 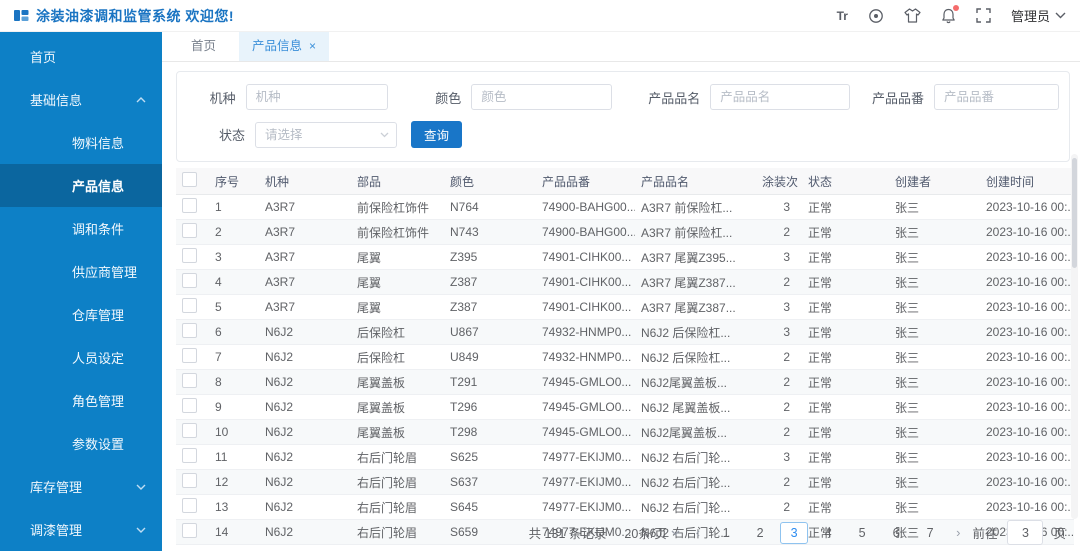 I want to click on page-button-2: 2, so click(x=760, y=533).